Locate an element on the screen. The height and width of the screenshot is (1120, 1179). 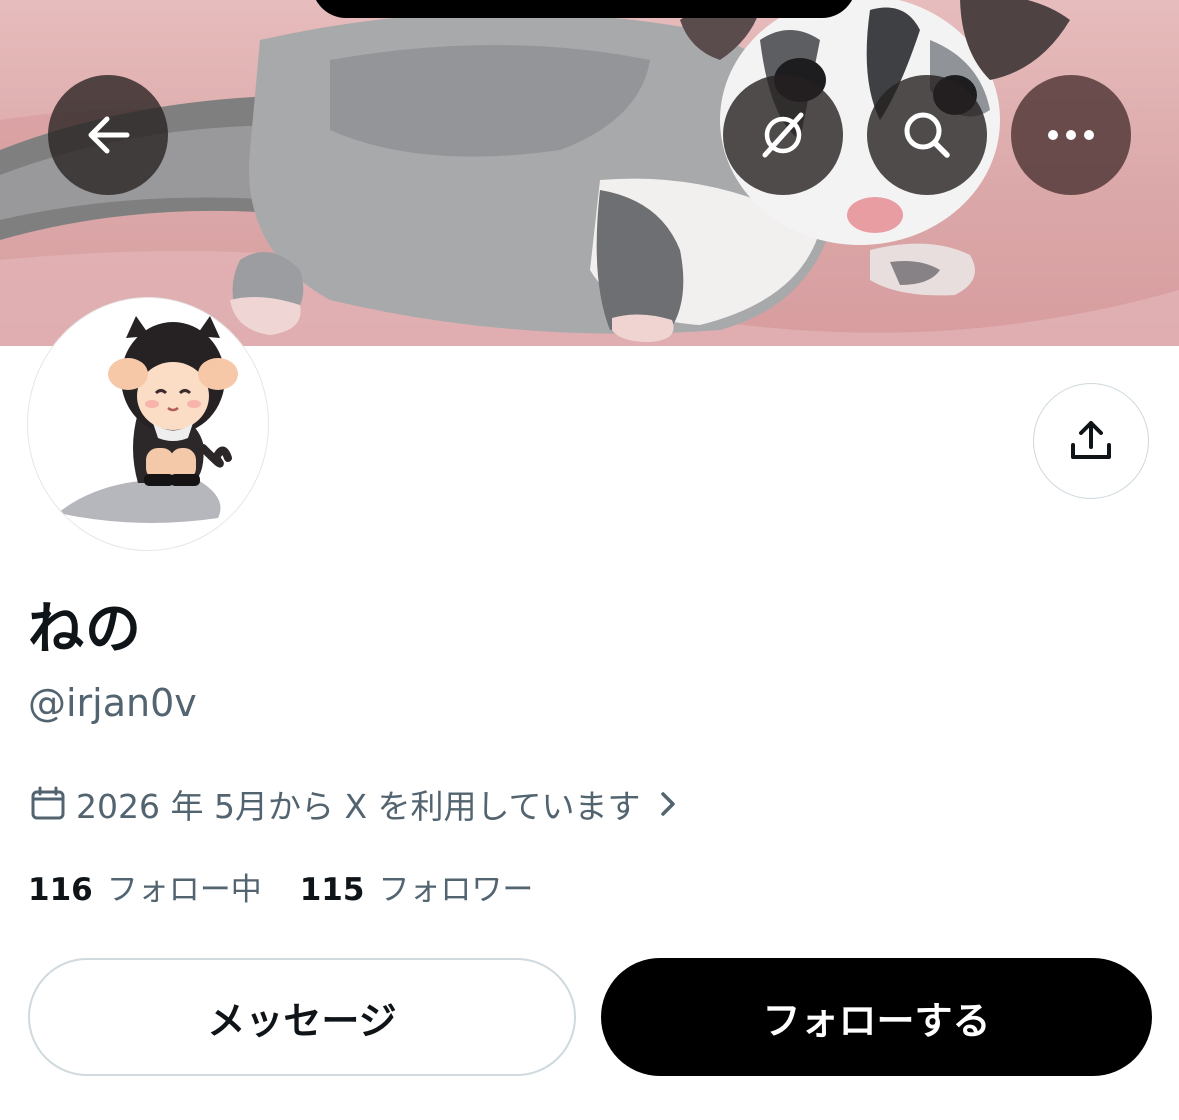
more-horizontal-icon is located at coordinates (1071, 135).